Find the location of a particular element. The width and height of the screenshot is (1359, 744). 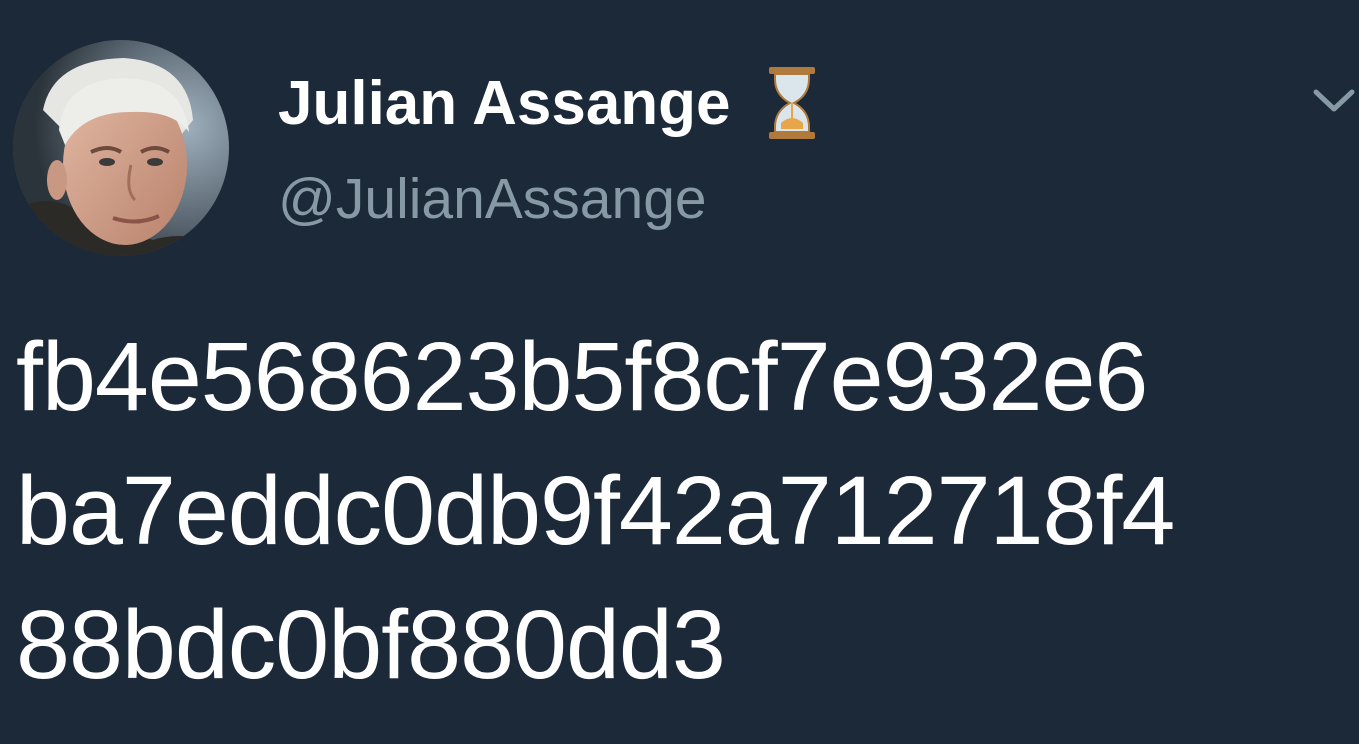

display-name: Julian Assange is located at coordinates (504, 103).